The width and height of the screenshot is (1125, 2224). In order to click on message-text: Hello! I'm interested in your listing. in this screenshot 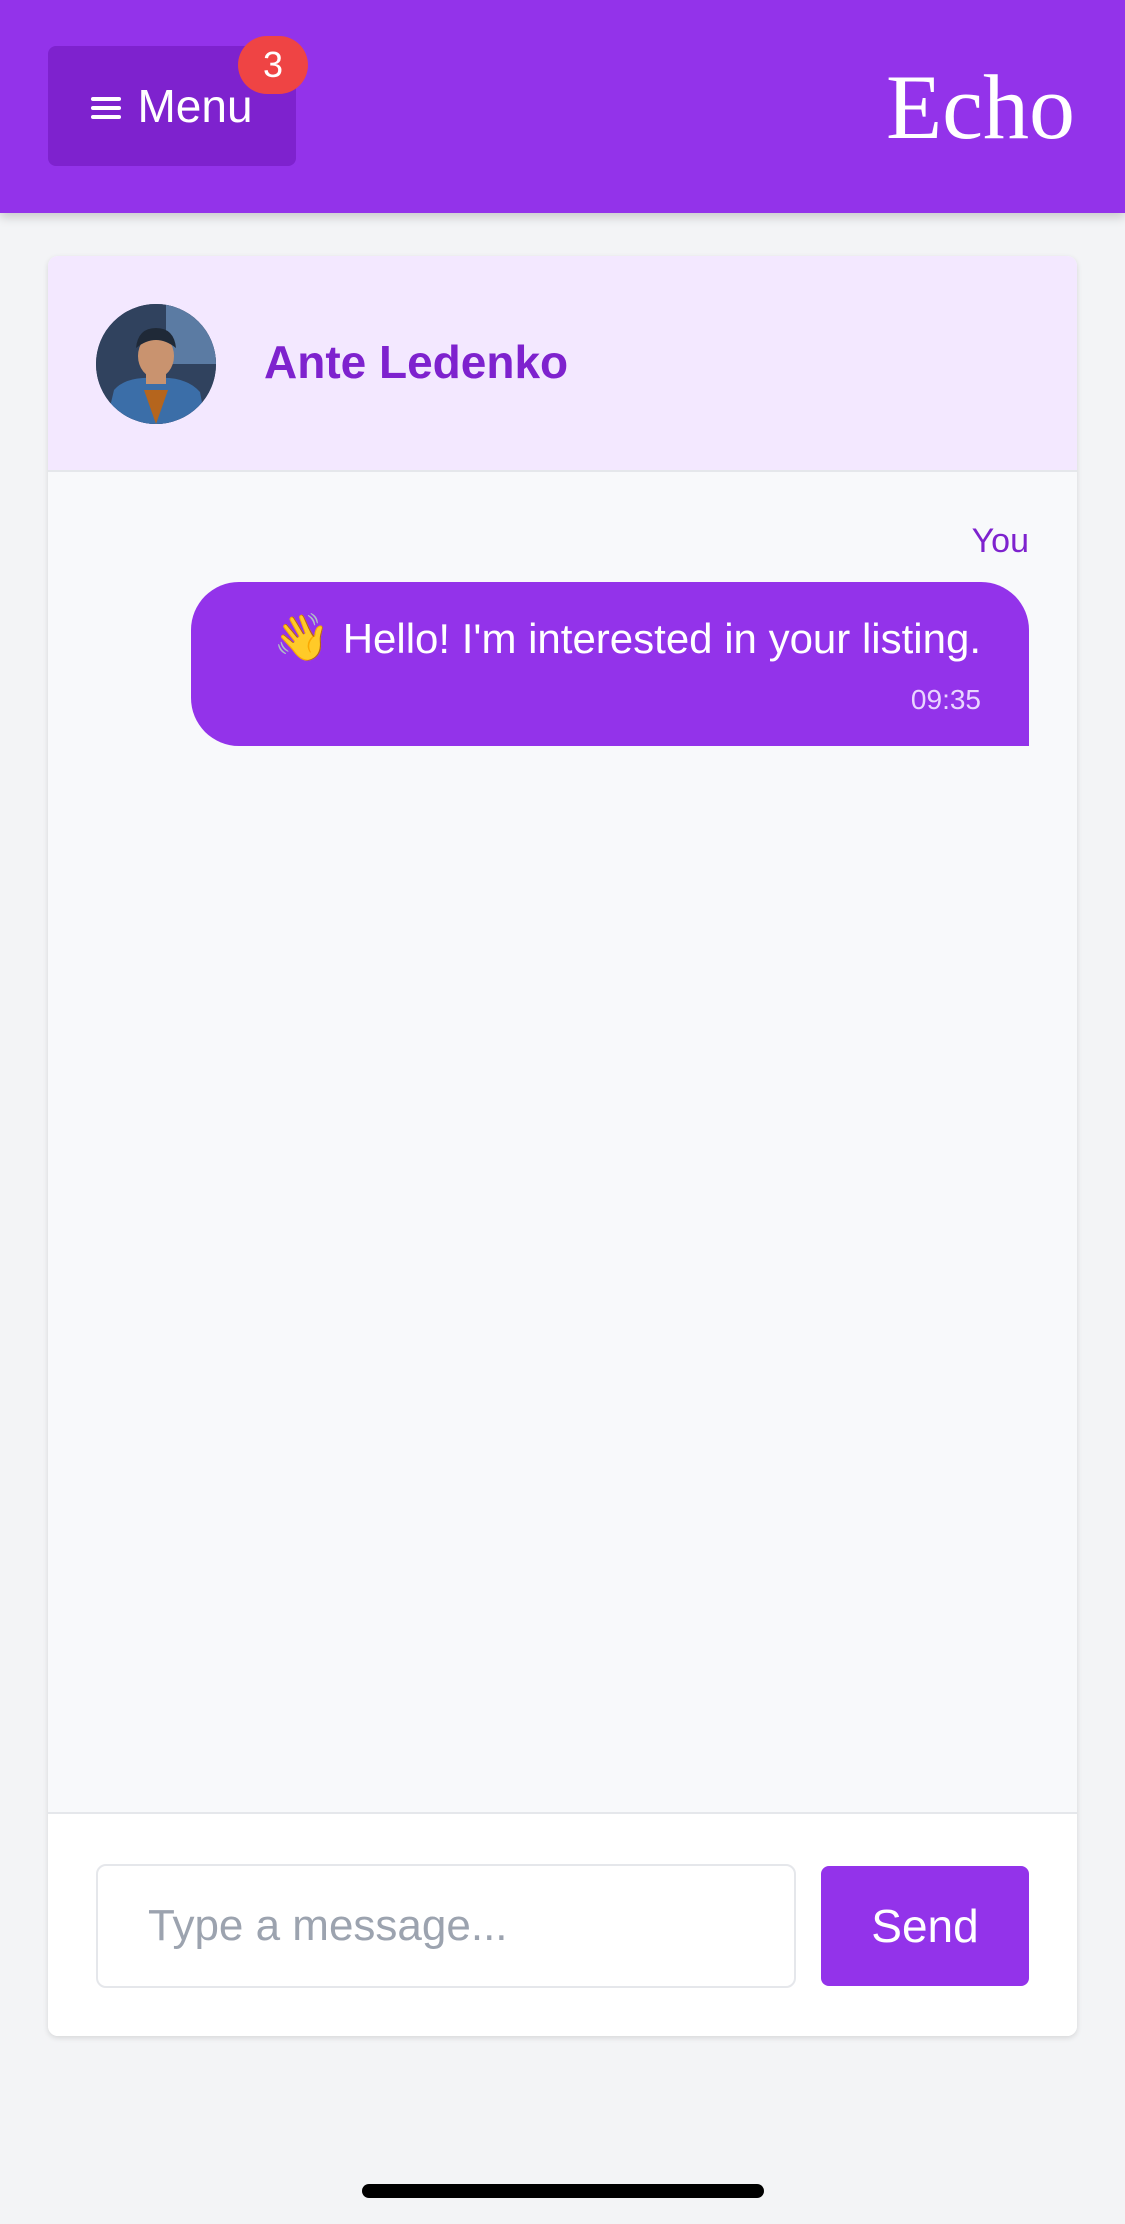, I will do `click(661, 638)`.